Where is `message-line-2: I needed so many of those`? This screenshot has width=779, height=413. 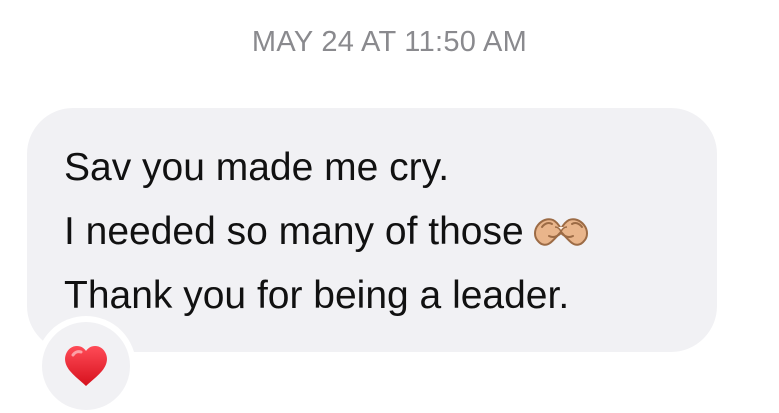 message-line-2: I needed so many of those is located at coordinates (294, 231).